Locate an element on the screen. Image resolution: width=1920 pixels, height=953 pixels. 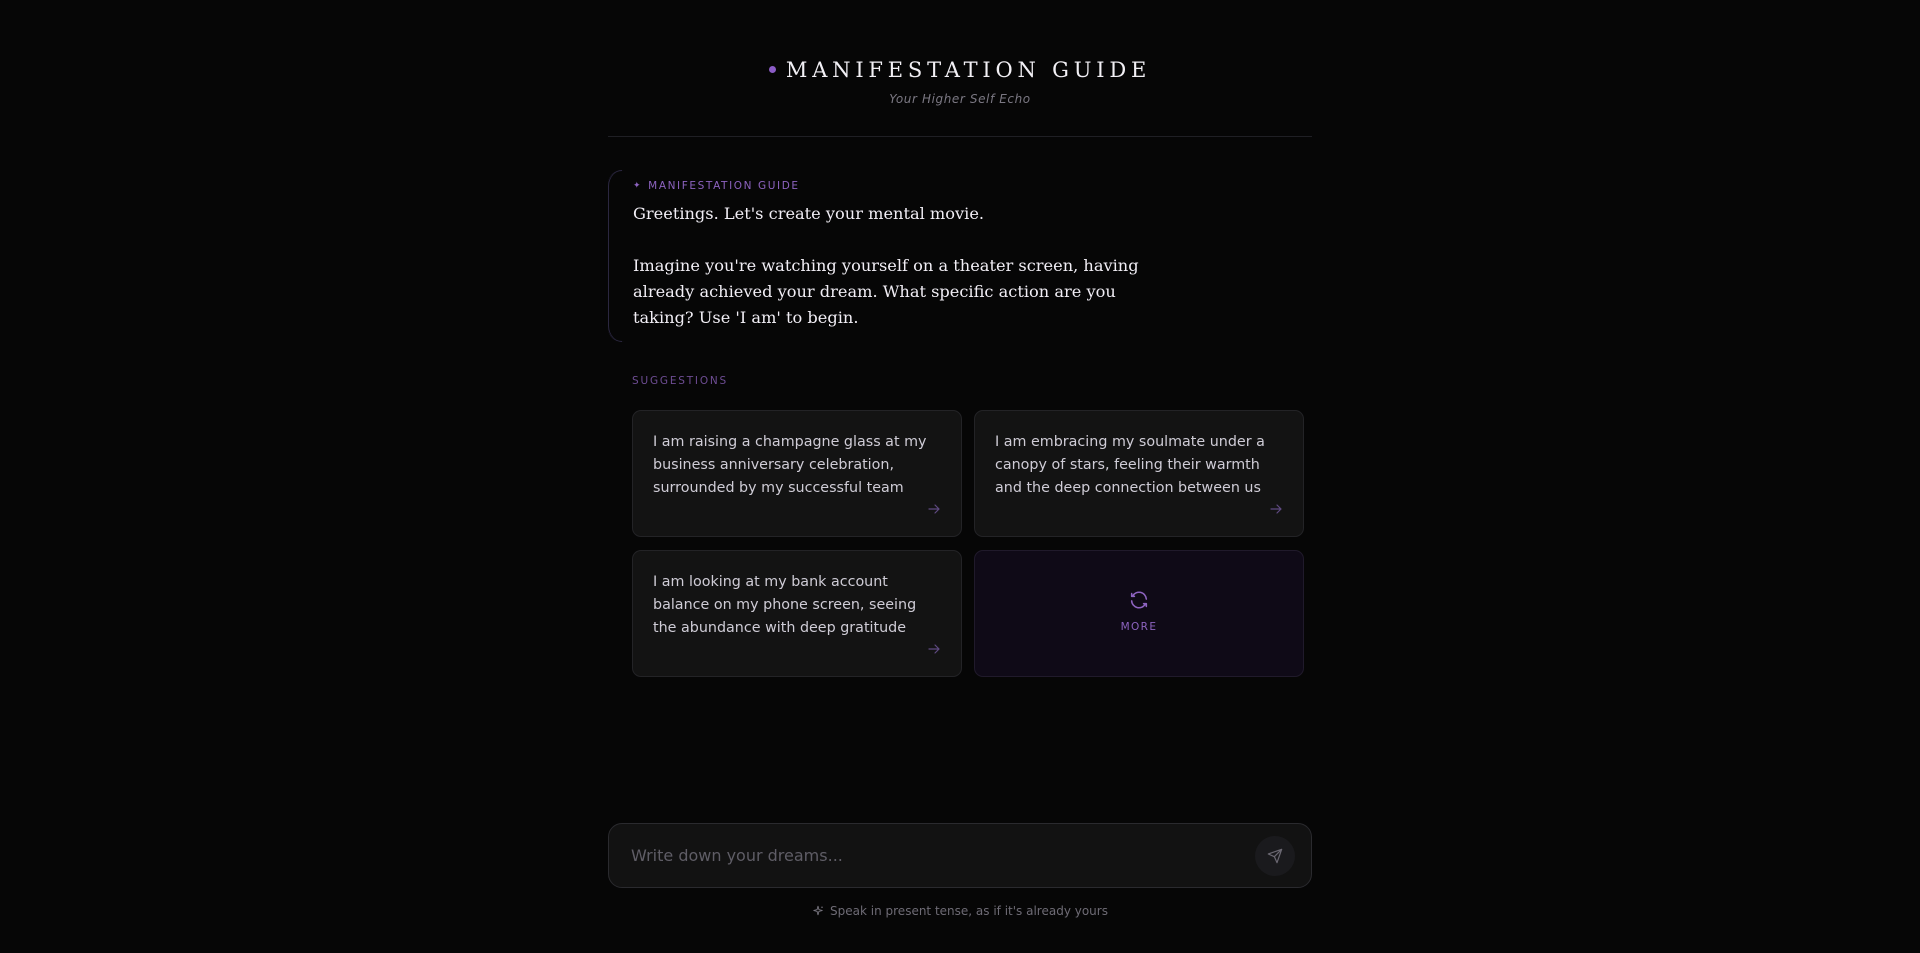
sparkle-icon: ✦ is located at coordinates (638, 186).